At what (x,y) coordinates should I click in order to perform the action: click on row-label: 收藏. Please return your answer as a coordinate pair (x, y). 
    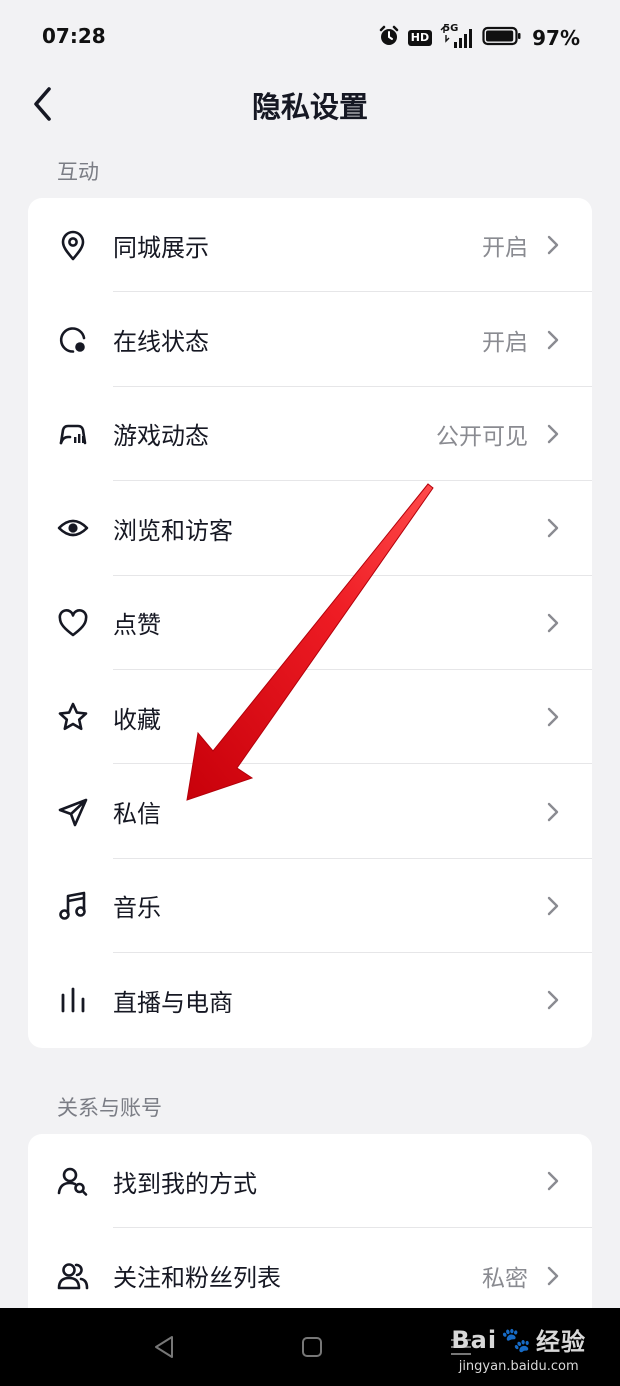
    Looking at the image, I should click on (137, 719).